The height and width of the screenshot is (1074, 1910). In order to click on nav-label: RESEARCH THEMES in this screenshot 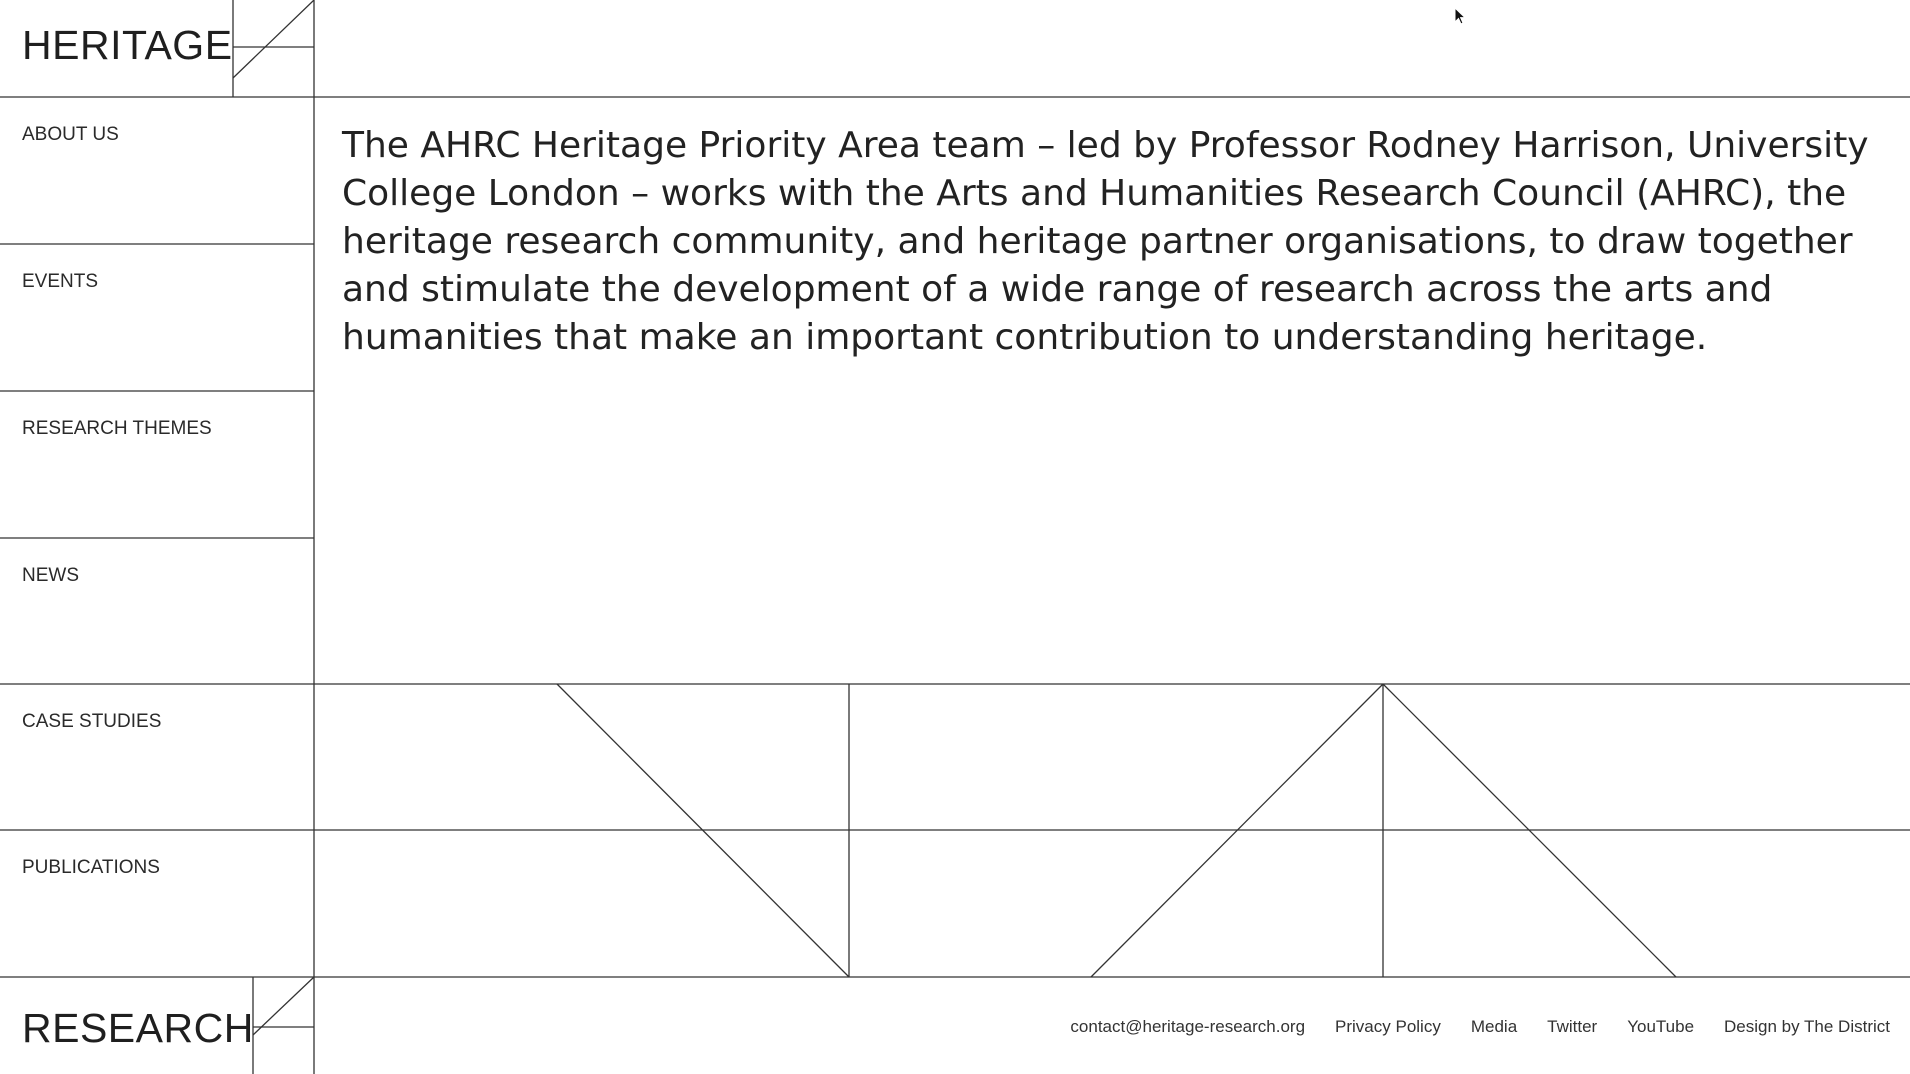, I will do `click(117, 428)`.